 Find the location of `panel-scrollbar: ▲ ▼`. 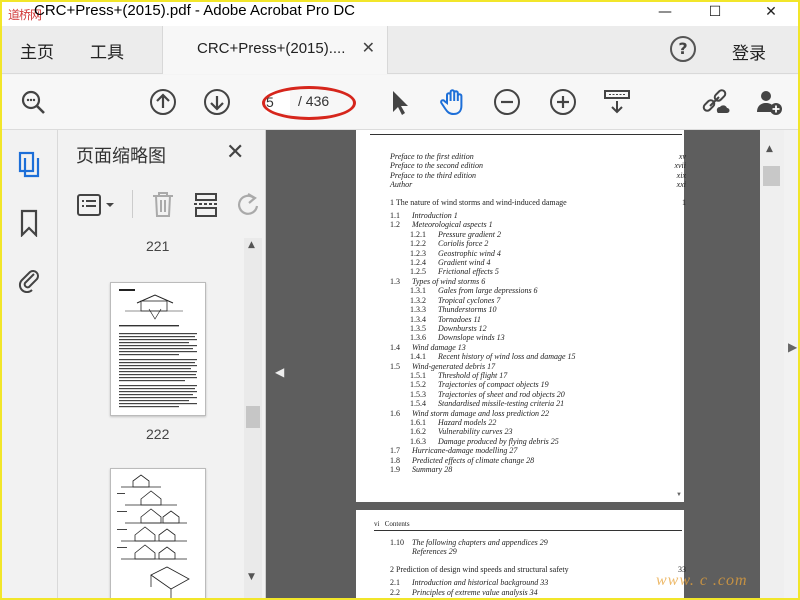

panel-scrollbar: ▲ ▼ is located at coordinates (253, 419).